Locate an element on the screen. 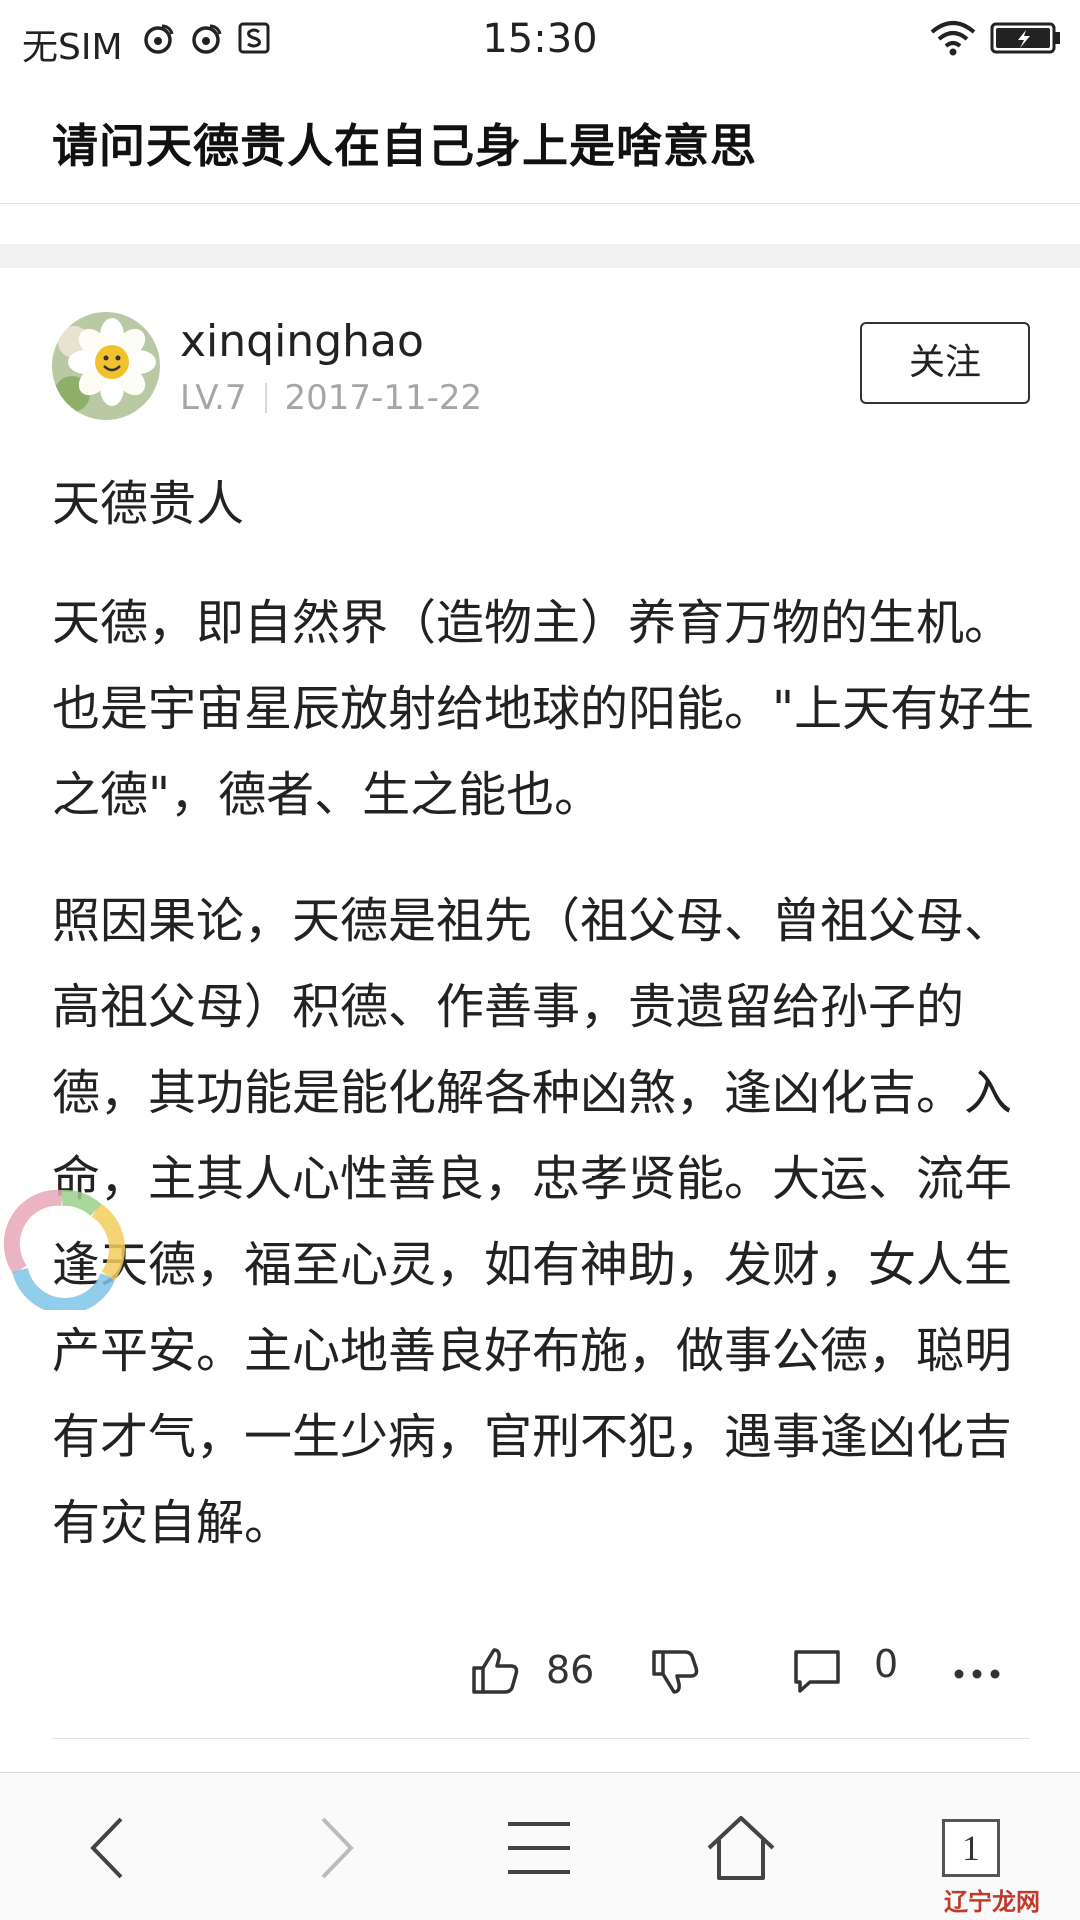  browser-bottom-nav: 1 is located at coordinates (540, 1846).